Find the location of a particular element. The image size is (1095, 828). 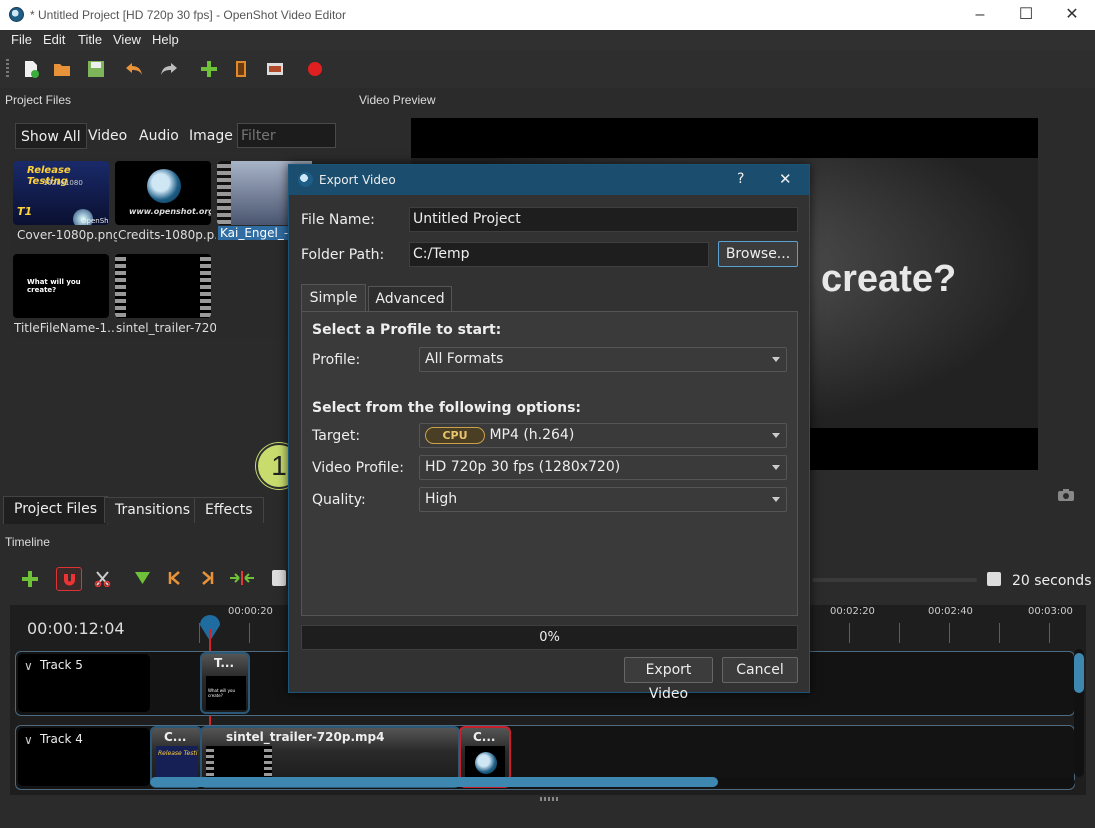

profile-label: Profile: is located at coordinates (336, 360).